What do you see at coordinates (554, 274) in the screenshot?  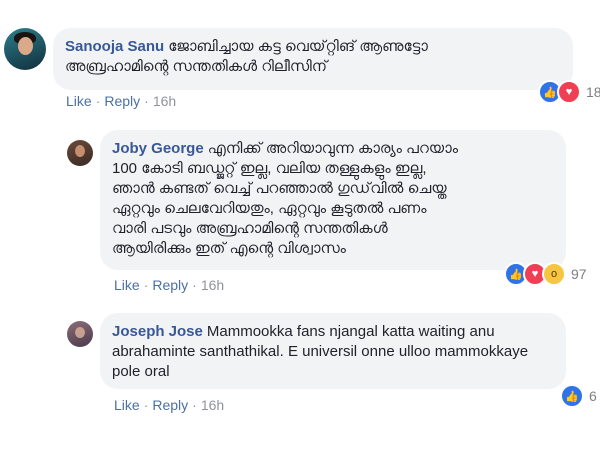 I see `wow-icon: o` at bounding box center [554, 274].